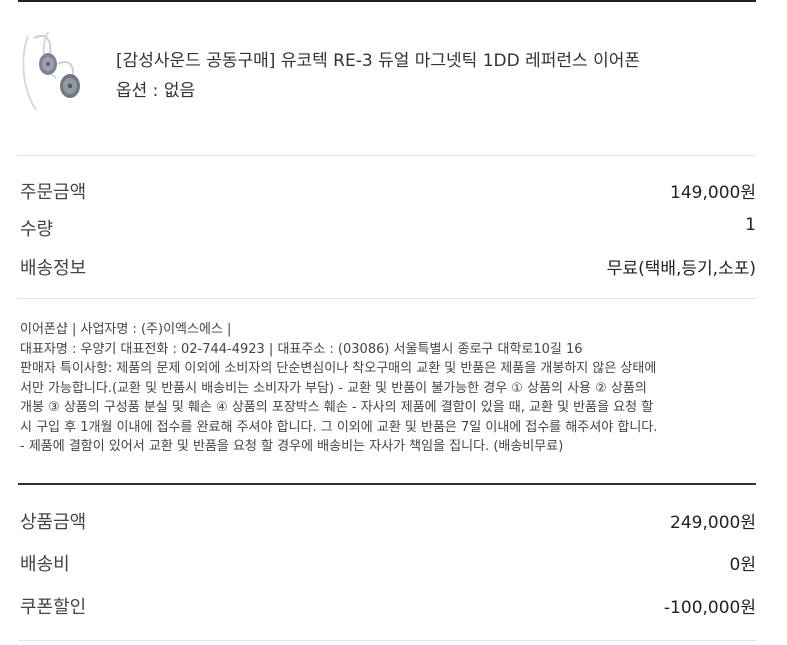 Image resolution: width=787 pixels, height=645 pixels. I want to click on shipping-info-value: 무료(택배,등기,소포), so click(681, 269).